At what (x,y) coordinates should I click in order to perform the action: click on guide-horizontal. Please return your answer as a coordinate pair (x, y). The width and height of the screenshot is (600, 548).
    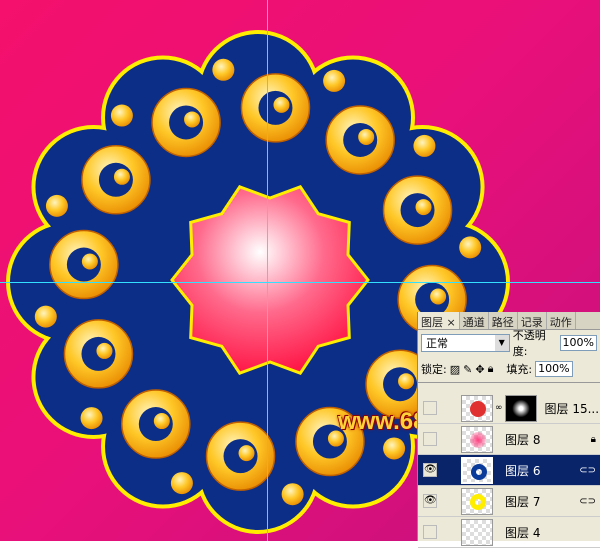
    Looking at the image, I should click on (300, 282).